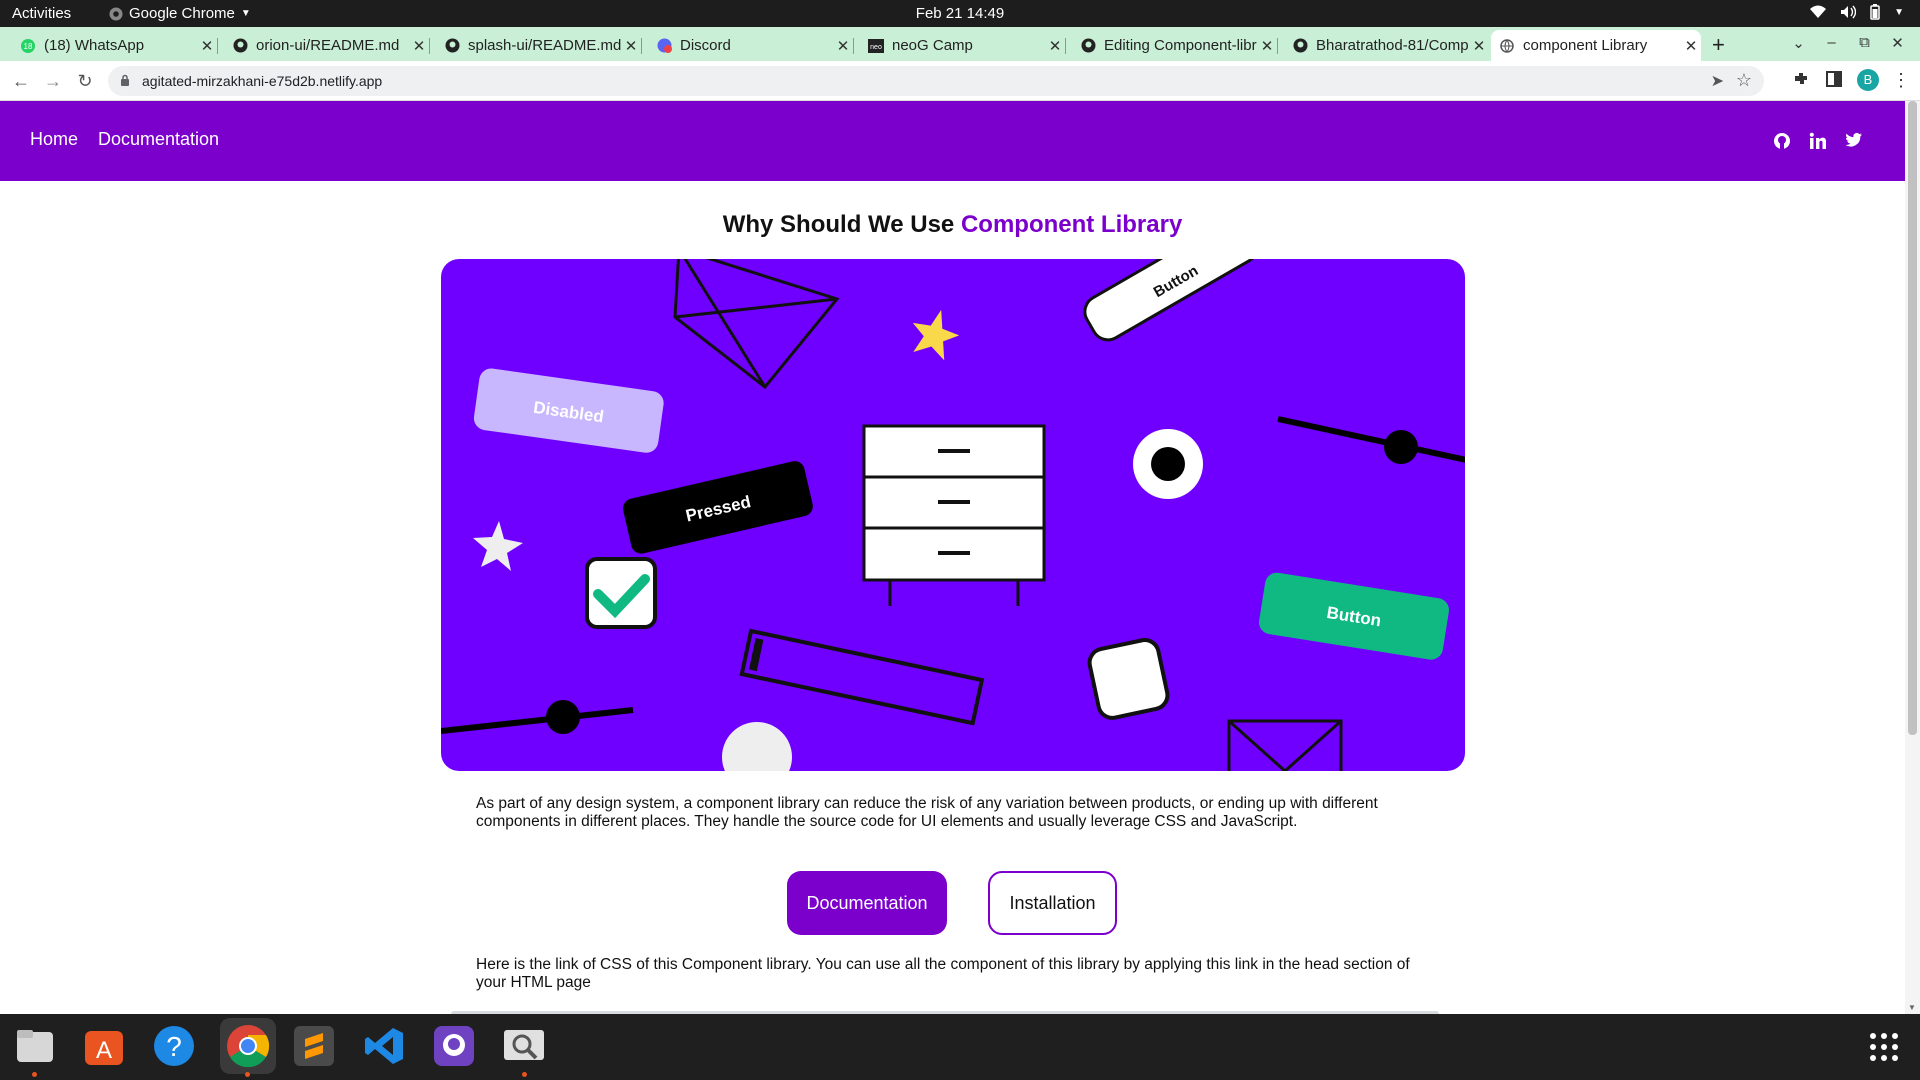 The width and height of the screenshot is (1920, 1080). I want to click on chevron-down-icon: ▼, so click(1899, 12).